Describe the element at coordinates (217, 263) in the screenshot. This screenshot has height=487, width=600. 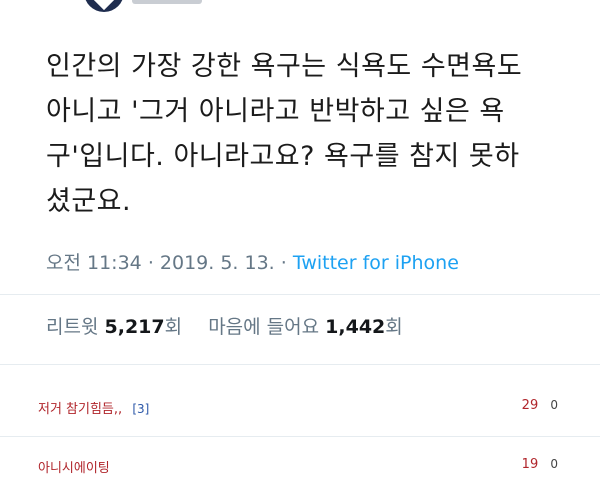
I see `tweet-date: 2019. 5. 13.` at that location.